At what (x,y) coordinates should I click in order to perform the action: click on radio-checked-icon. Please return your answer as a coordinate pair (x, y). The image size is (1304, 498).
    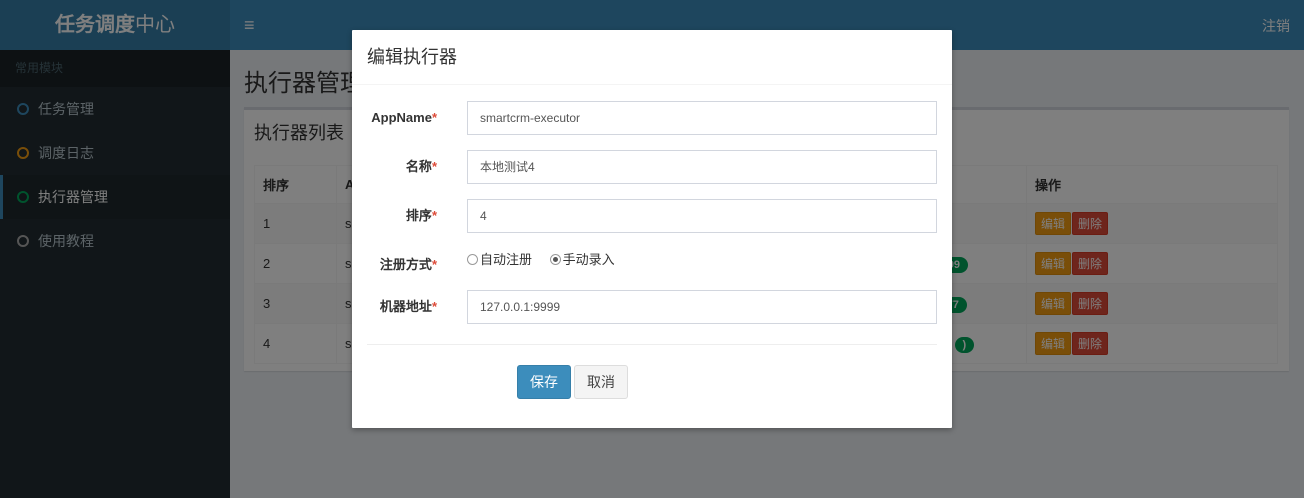
    Looking at the image, I should click on (555, 260).